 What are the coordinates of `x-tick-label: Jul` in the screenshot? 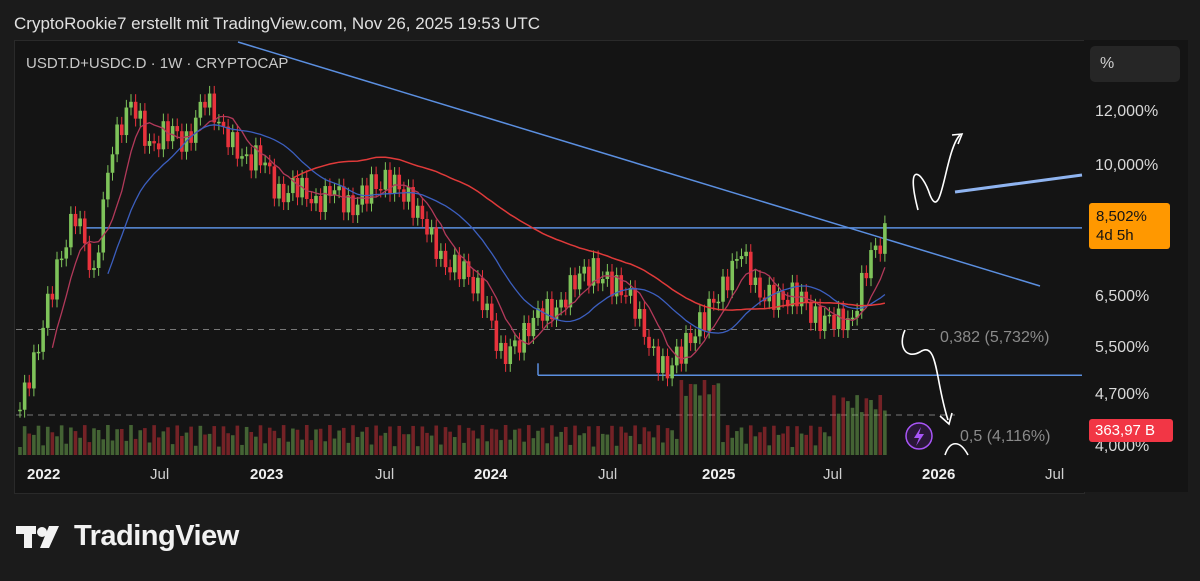 It's located at (608, 474).